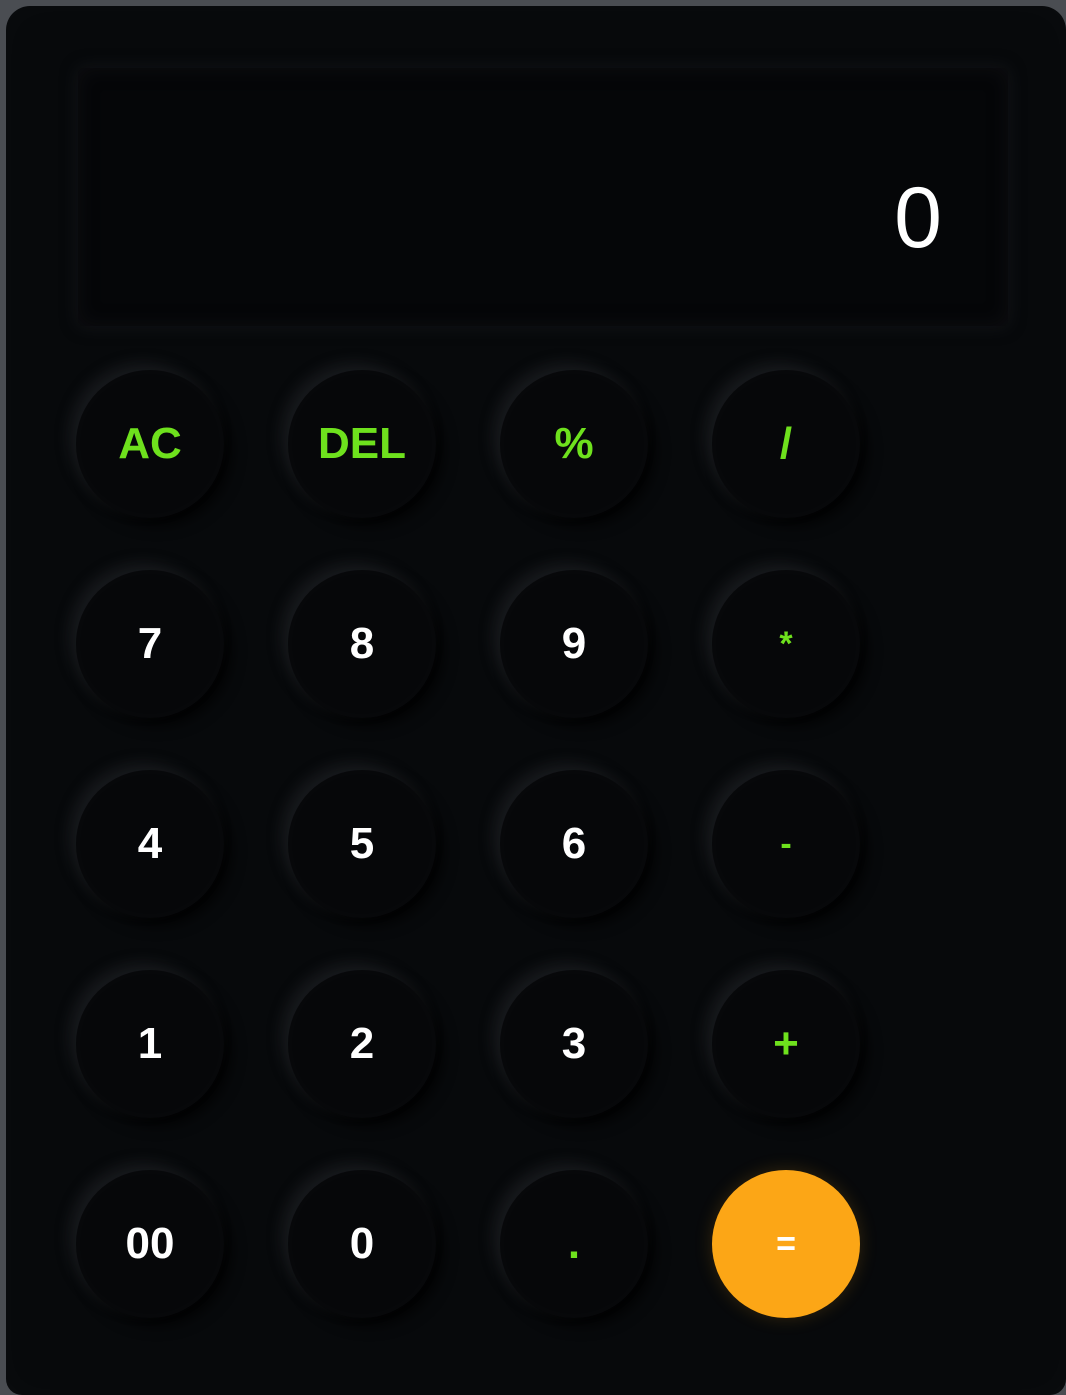 This screenshot has height=1395, width=1066. Describe the element at coordinates (150, 1044) in the screenshot. I see `digit-1-button: 1` at that location.